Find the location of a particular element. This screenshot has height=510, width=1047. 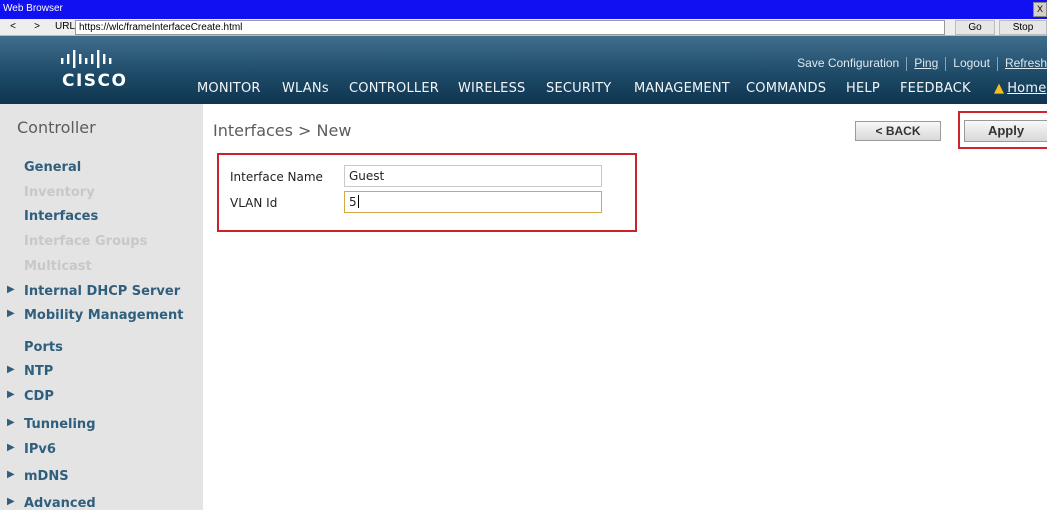

url-label: URL is located at coordinates (65, 26).